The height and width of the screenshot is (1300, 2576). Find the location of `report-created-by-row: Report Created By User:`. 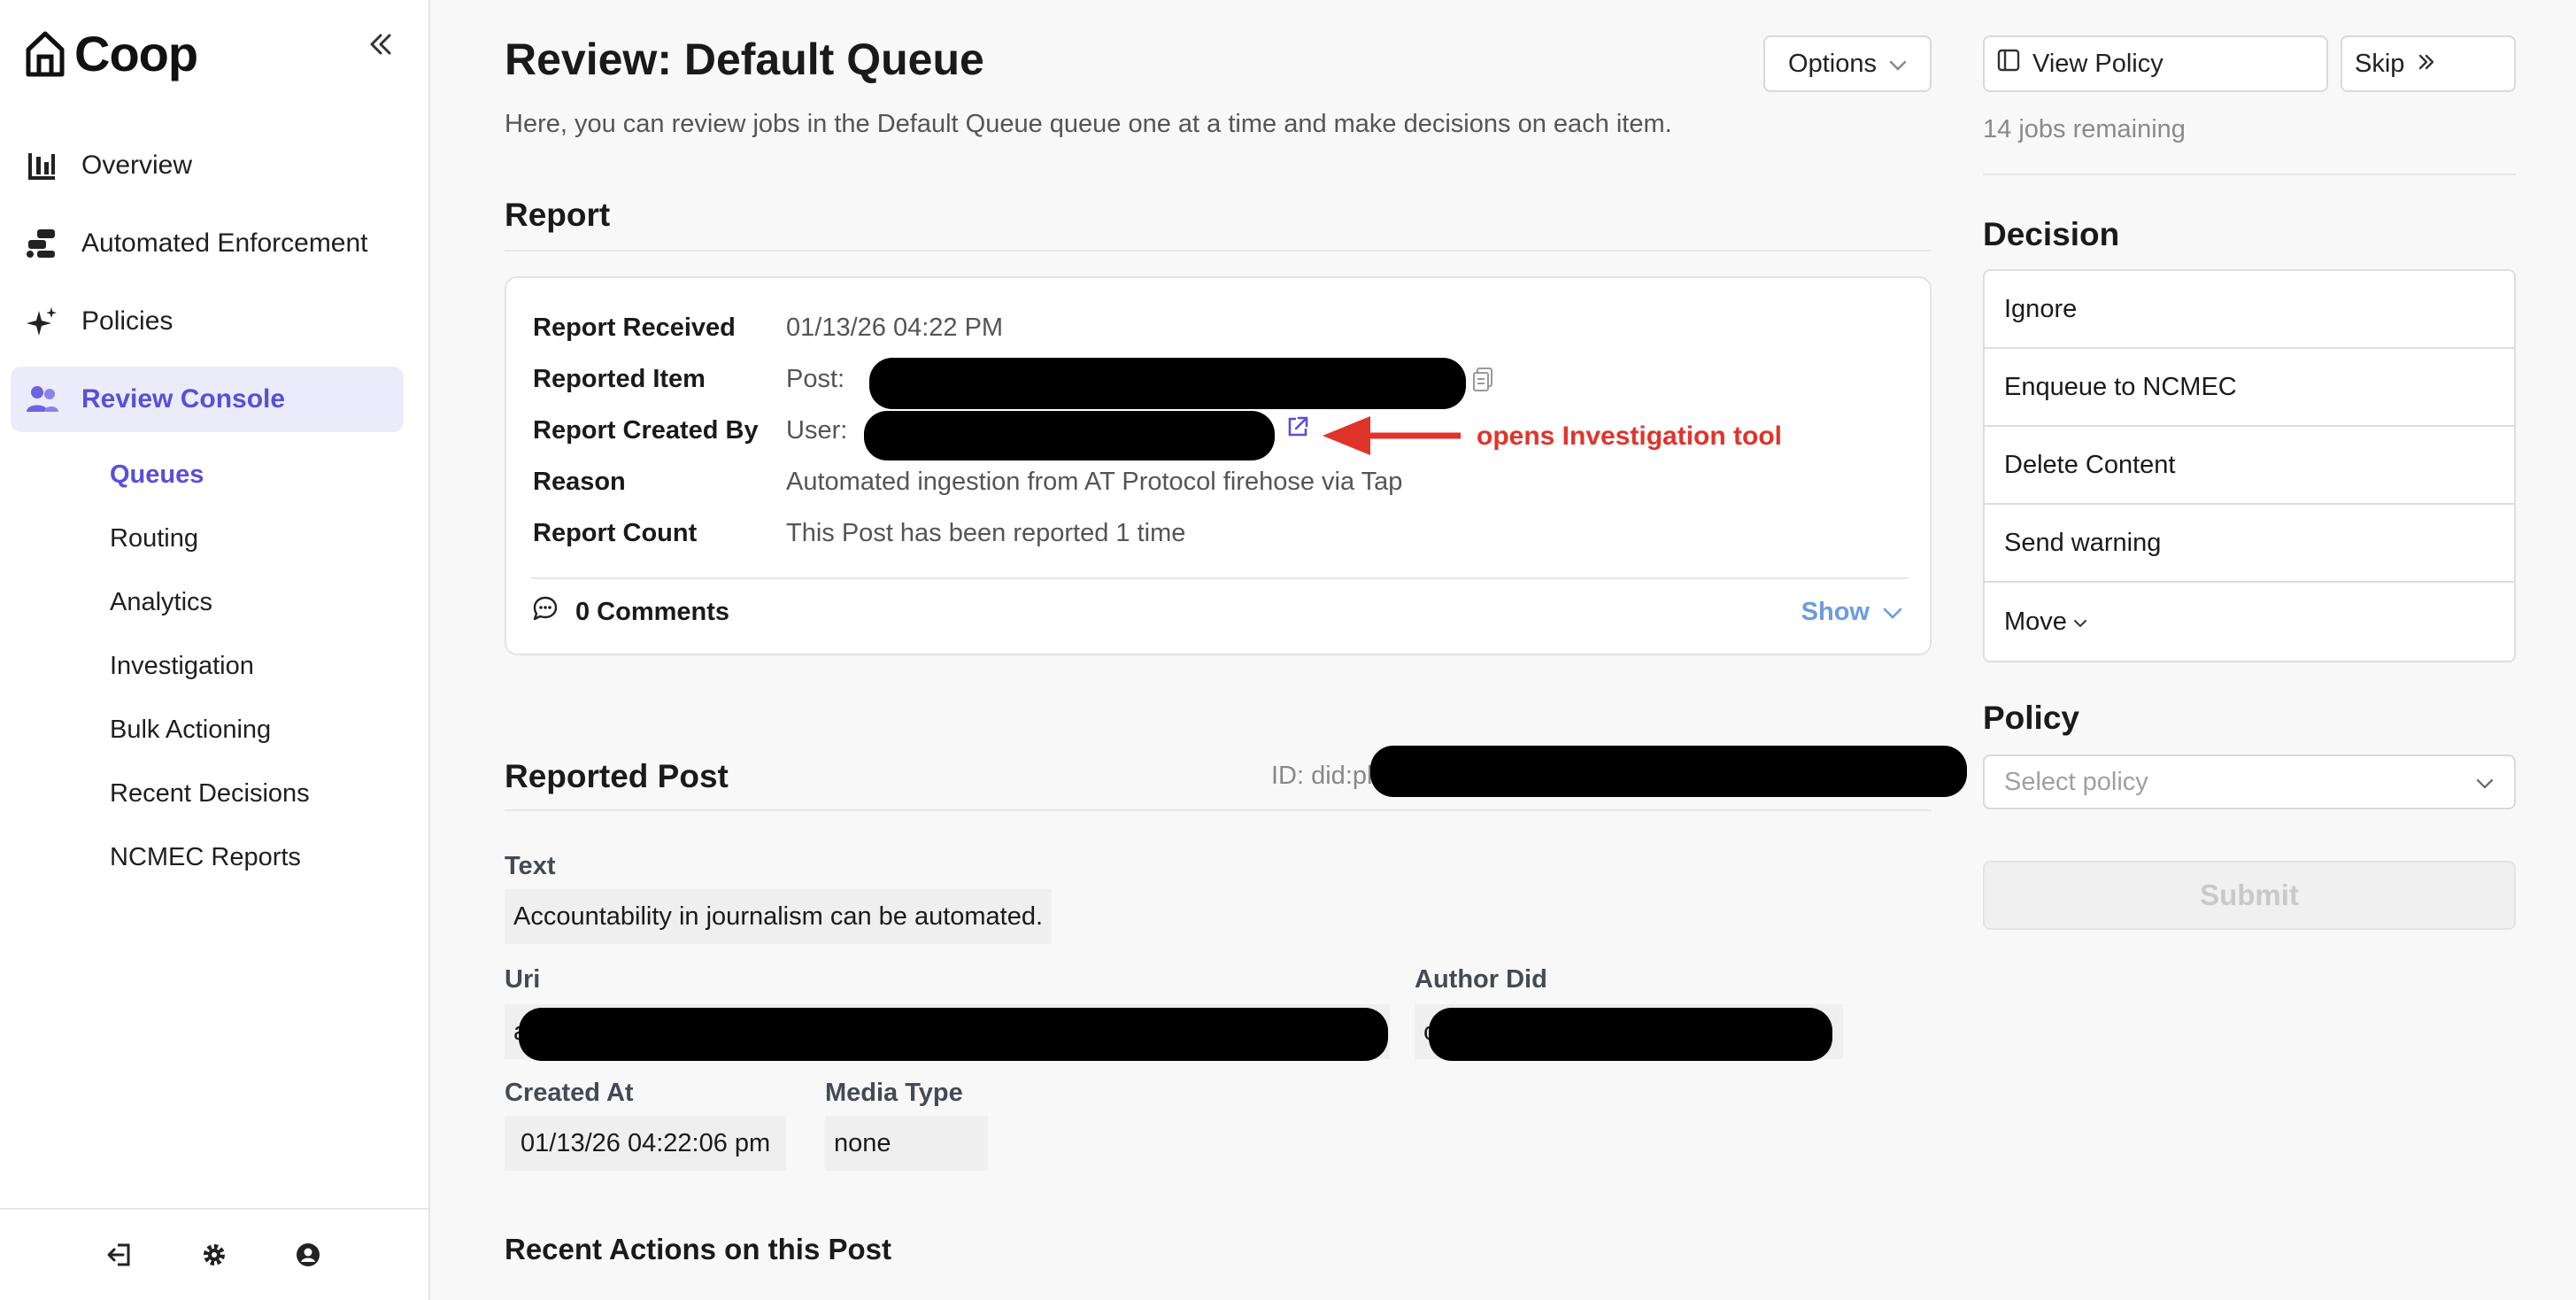

report-created-by-row: Report Created By User: is located at coordinates (690, 430).